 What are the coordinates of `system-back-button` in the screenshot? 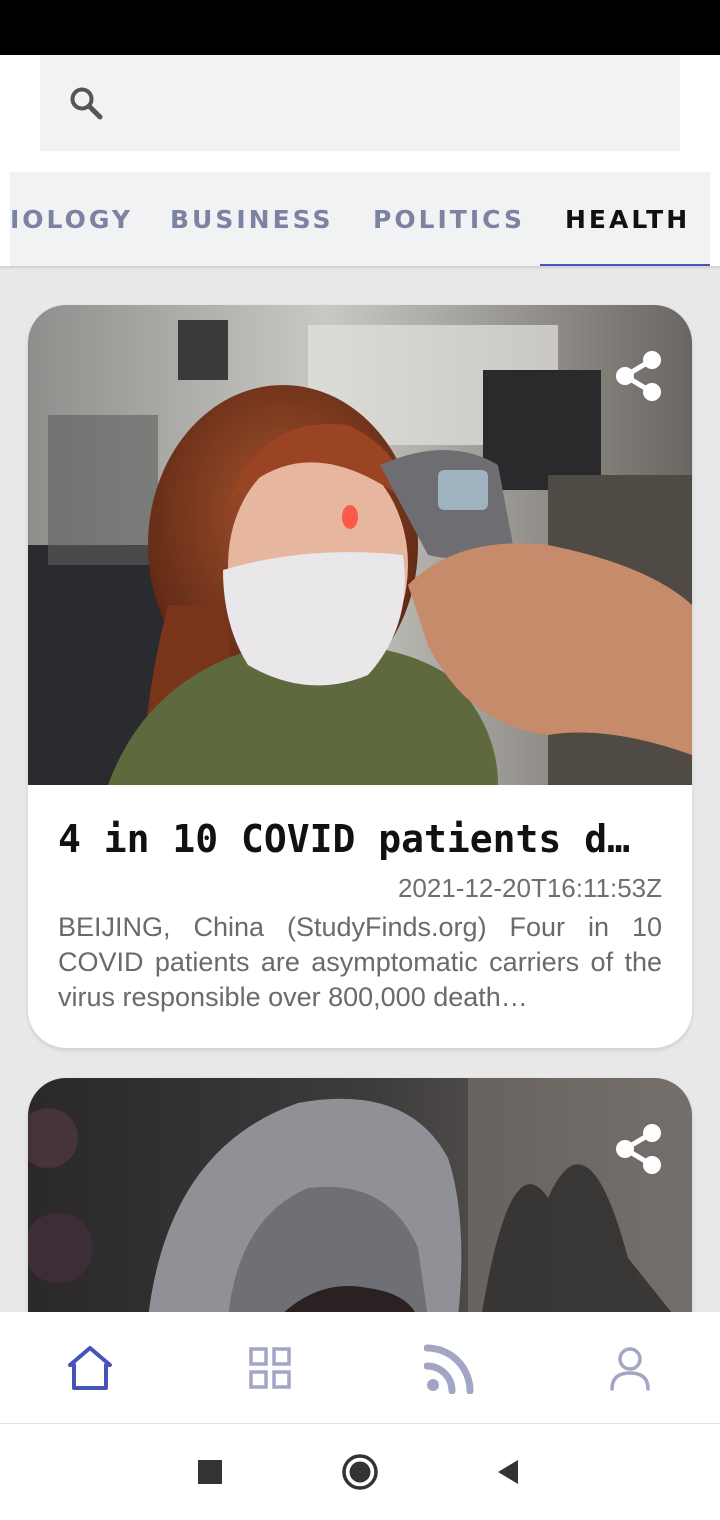 It's located at (508, 1472).